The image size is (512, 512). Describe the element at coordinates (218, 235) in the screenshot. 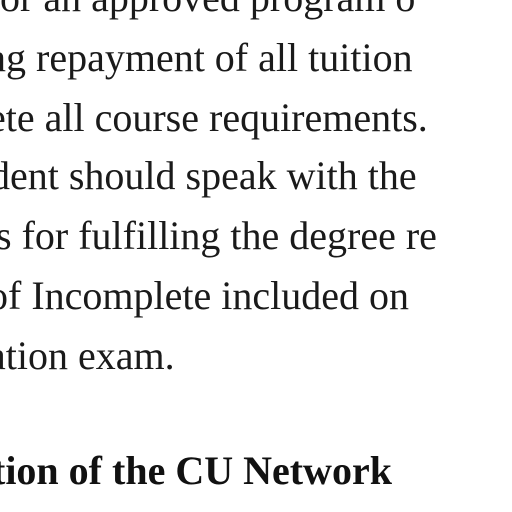

I see `paragraph-line: s for fulfilling the degree re` at that location.